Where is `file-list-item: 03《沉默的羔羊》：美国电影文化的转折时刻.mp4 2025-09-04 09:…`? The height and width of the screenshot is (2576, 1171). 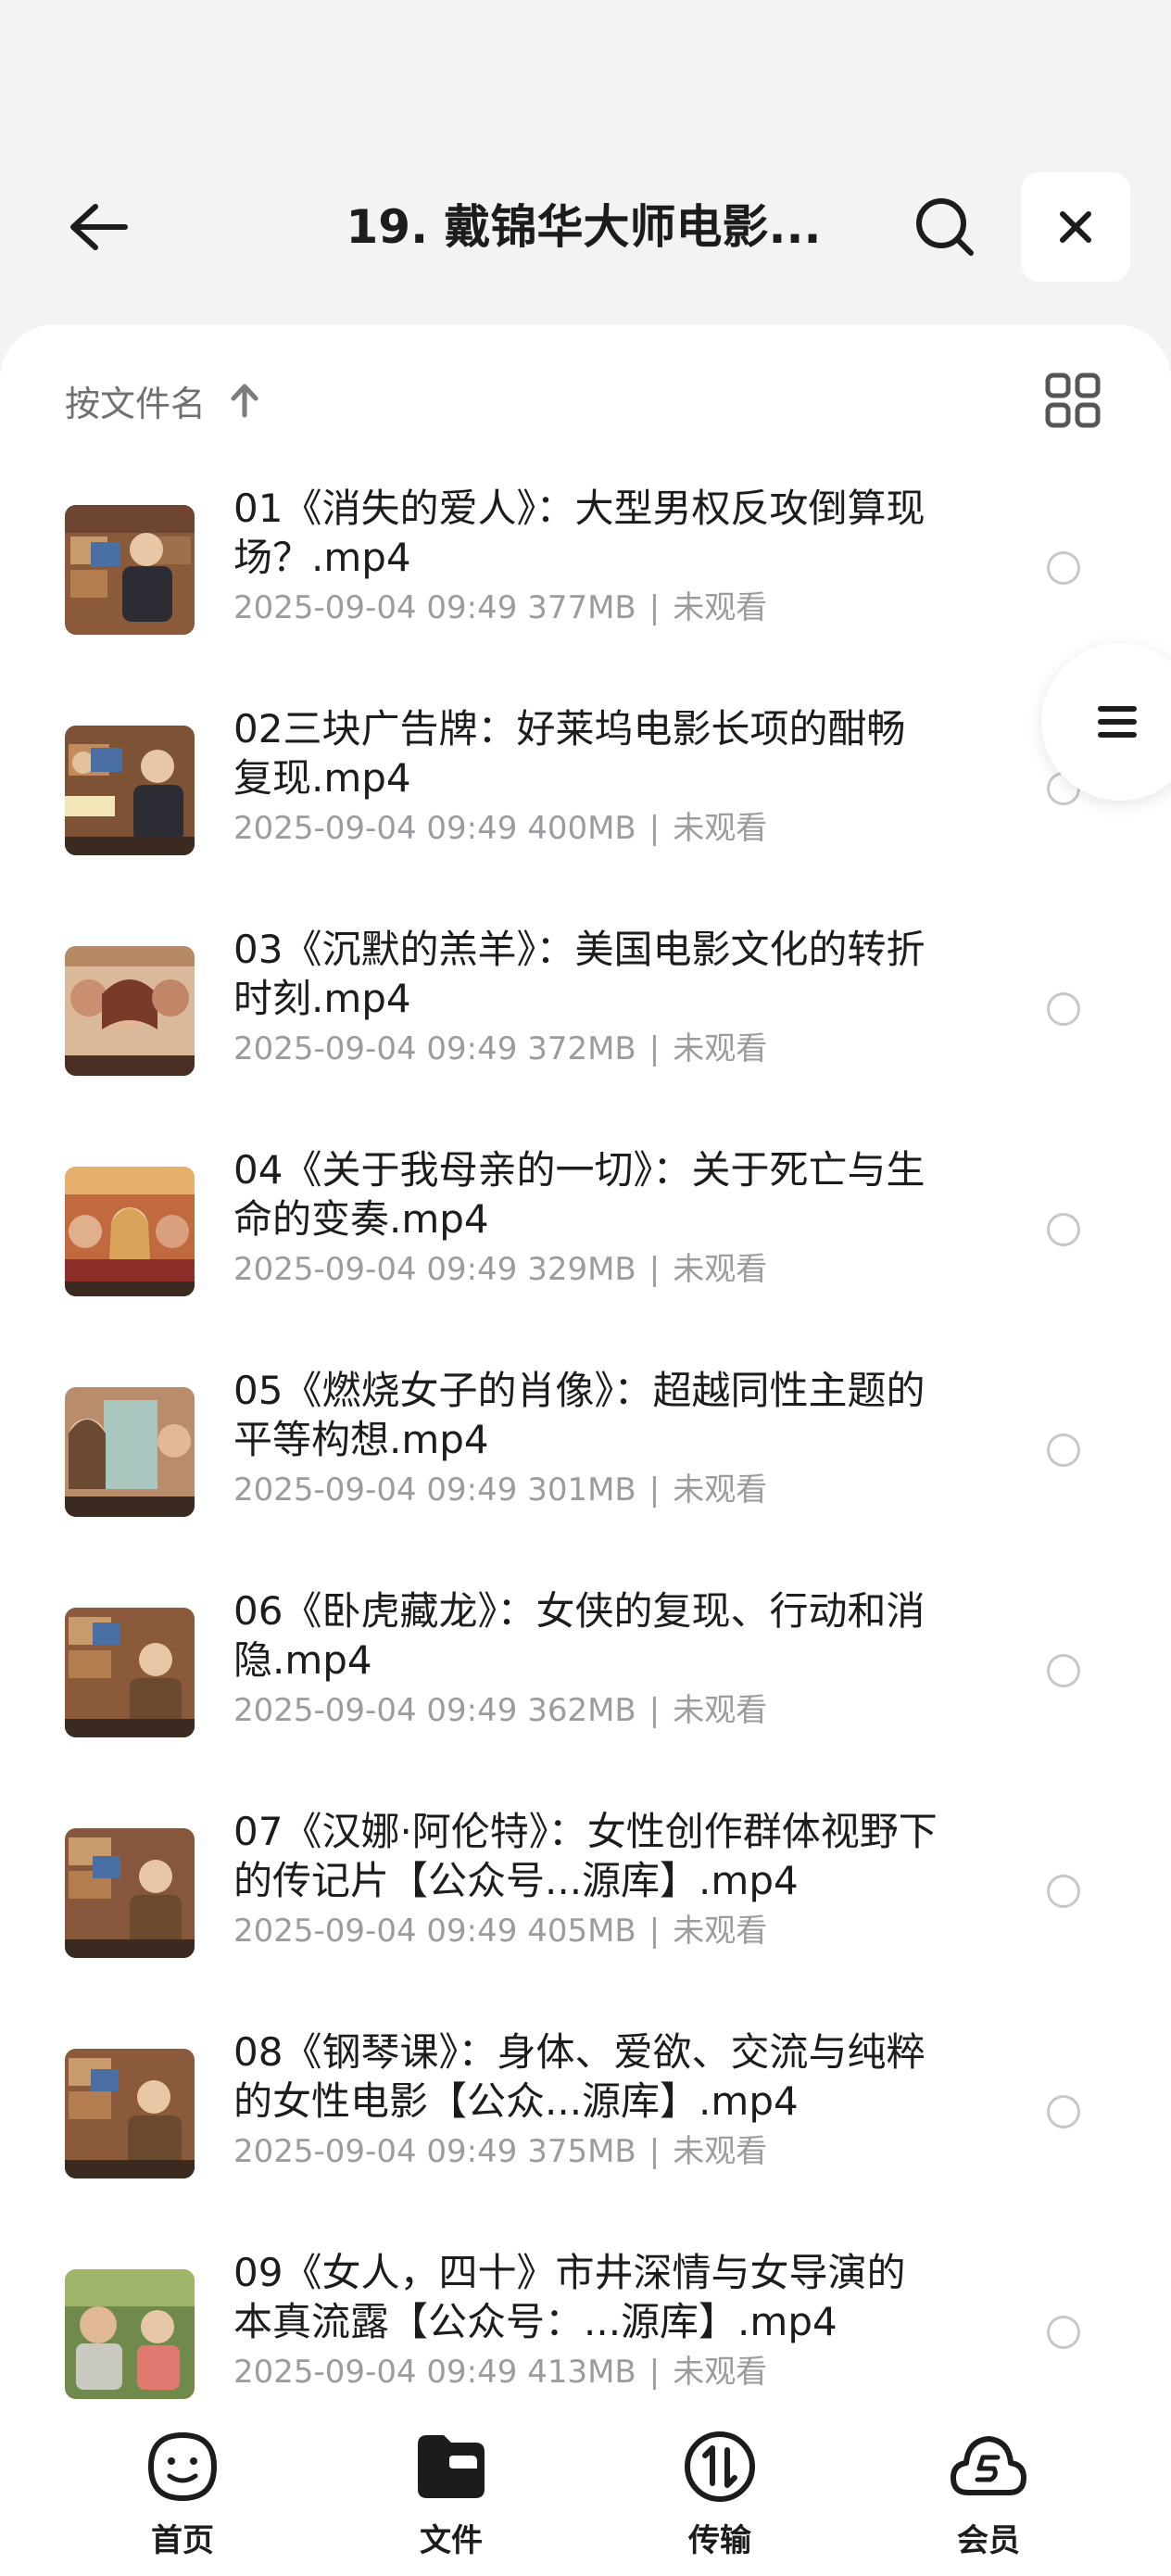 file-list-item: 03《沉默的羔羊》：美国电影文化的转折时刻.mp4 2025-09-04 09:… is located at coordinates (585, 1033).